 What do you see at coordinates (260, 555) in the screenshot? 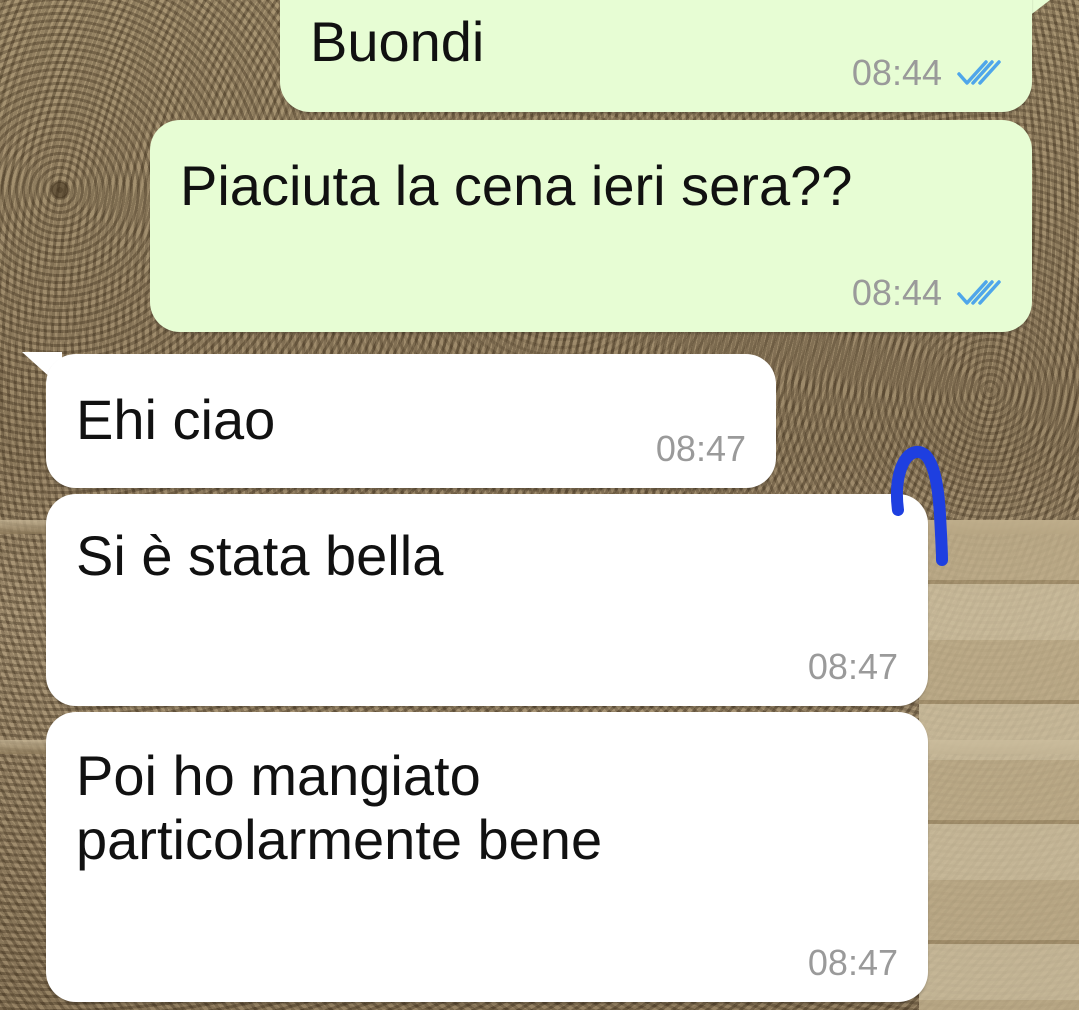
I see `message-text: Si è stata bella` at bounding box center [260, 555].